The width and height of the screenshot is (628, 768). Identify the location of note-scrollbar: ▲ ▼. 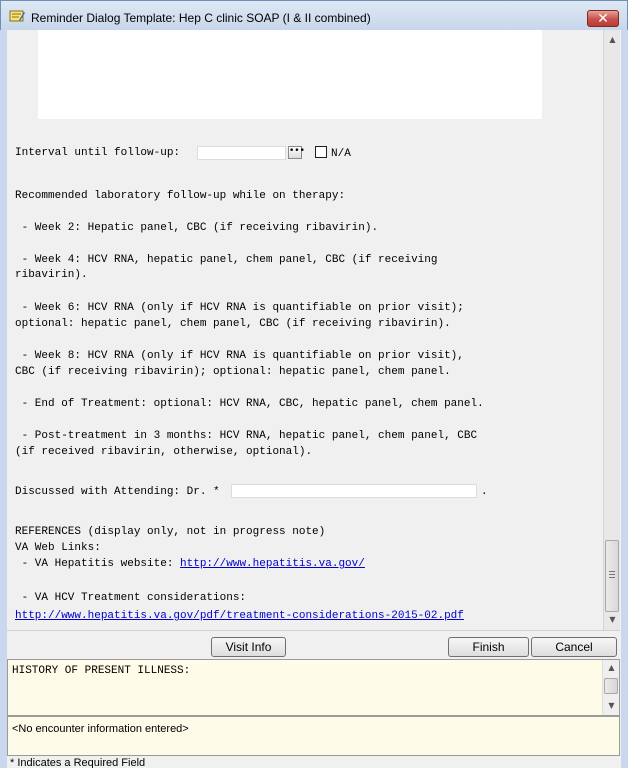
(610, 687).